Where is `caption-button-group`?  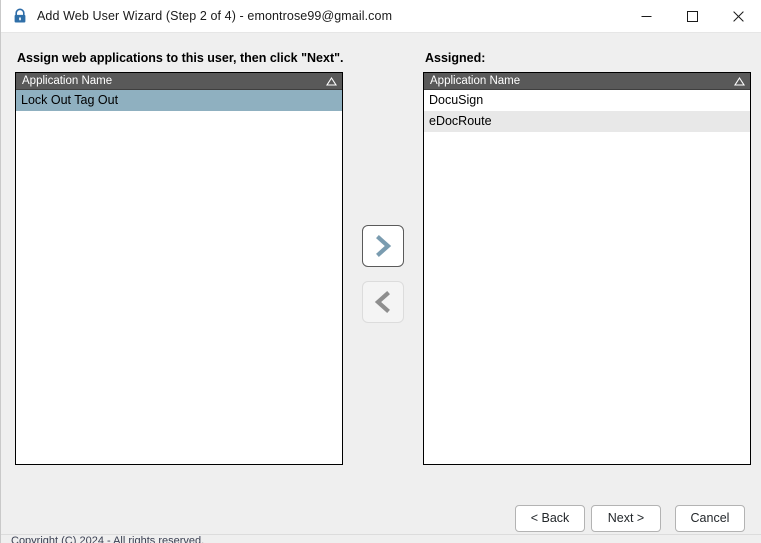 caption-button-group is located at coordinates (692, 16).